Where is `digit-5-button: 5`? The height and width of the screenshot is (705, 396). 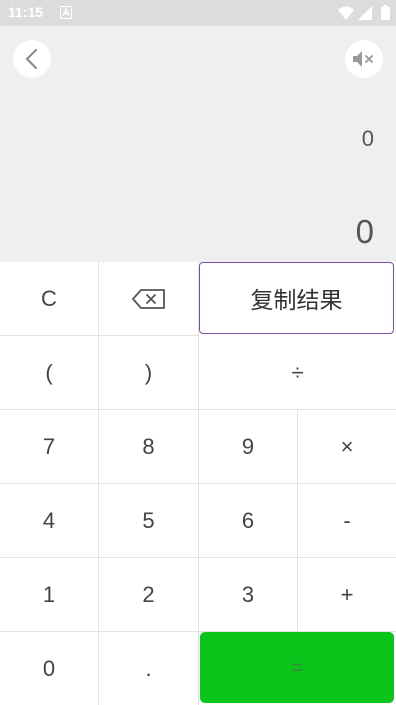
digit-5-button: 5 is located at coordinates (149, 521).